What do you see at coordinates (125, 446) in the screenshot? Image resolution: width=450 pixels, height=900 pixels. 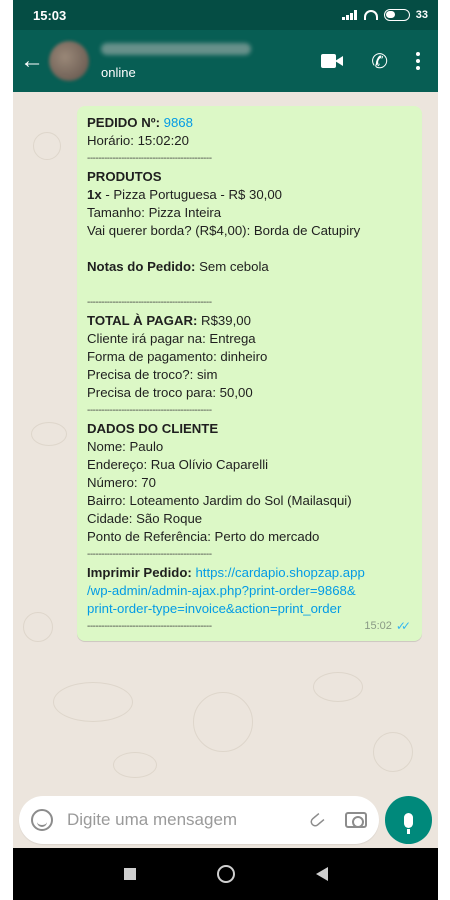 I see `client-name: Nome: Paulo` at bounding box center [125, 446].